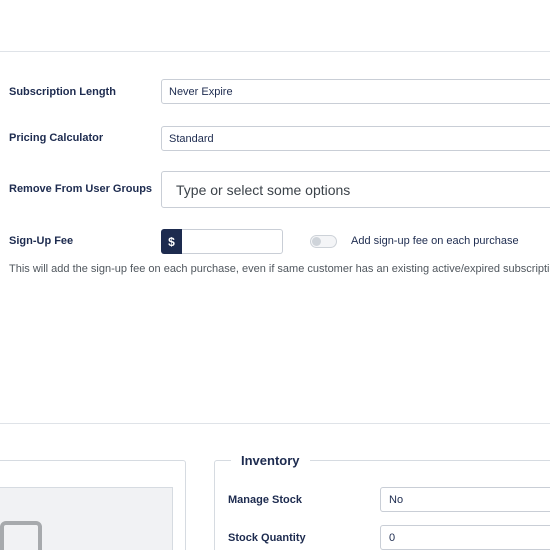 This screenshot has width=550, height=550. Describe the element at coordinates (435, 241) in the screenshot. I see `signup-fee-toggle-label: Add sign-up fee on each purchase` at that location.